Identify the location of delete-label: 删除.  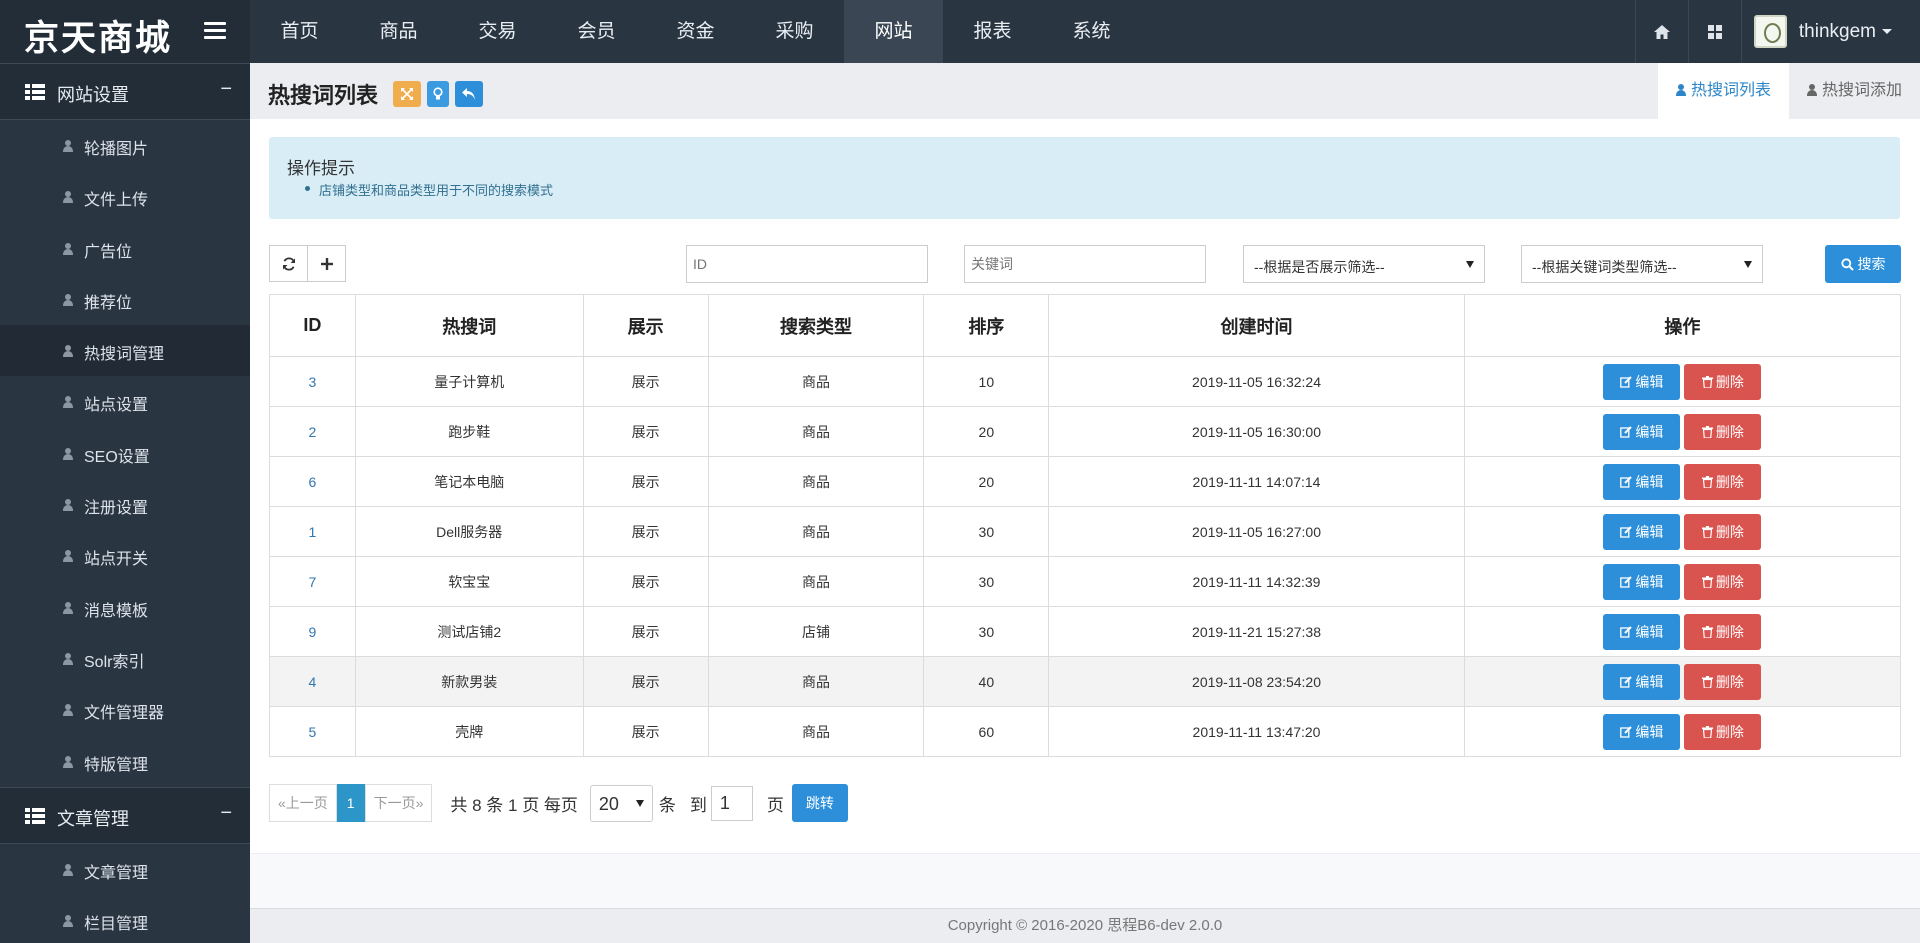
(1729, 431).